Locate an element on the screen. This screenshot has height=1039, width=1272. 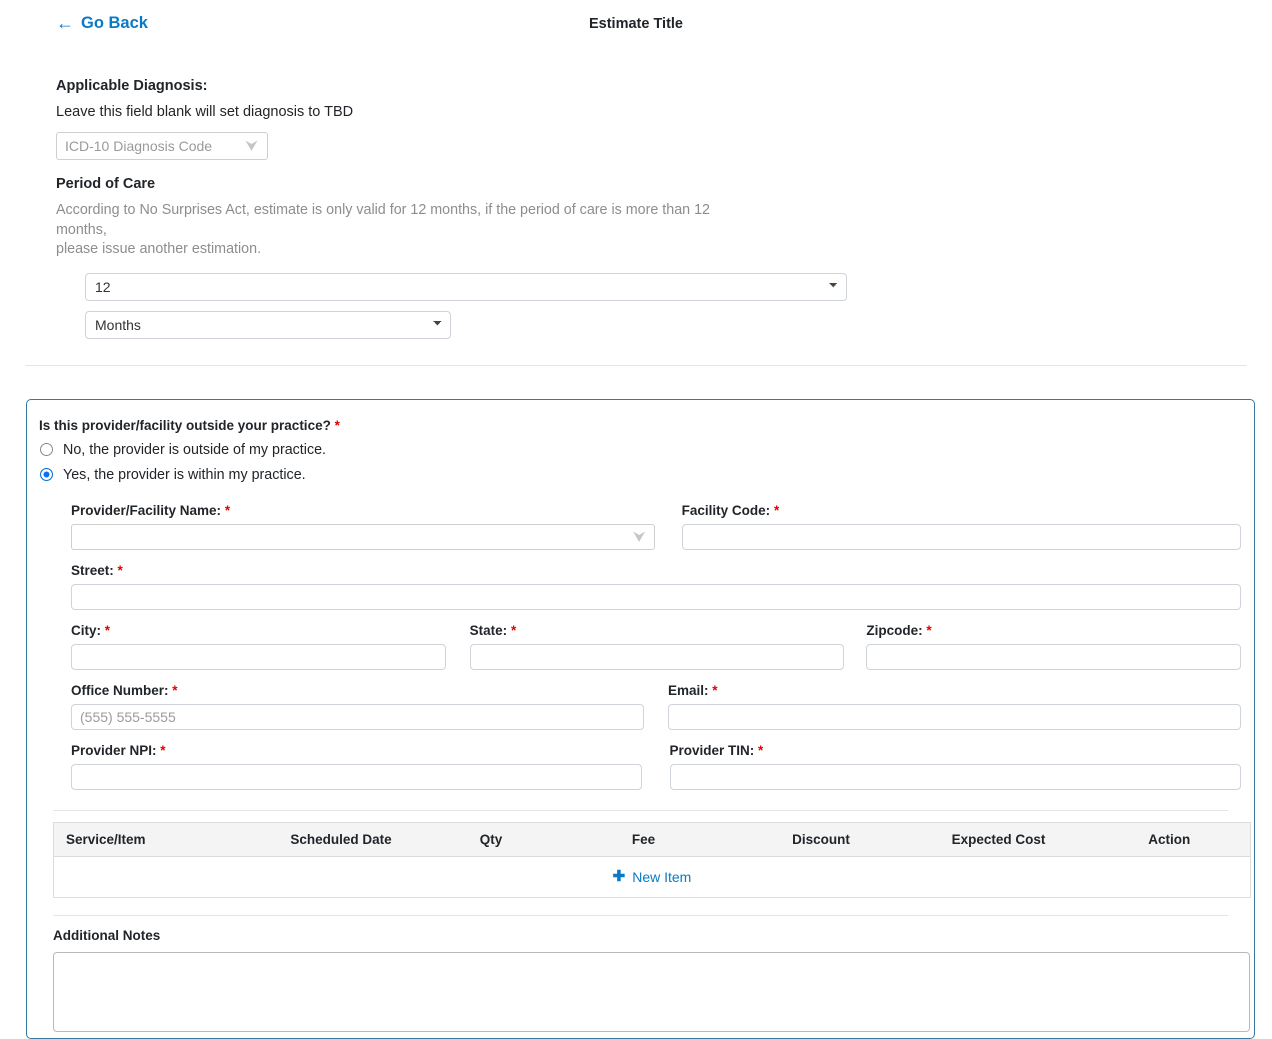
form-row-city-state-zip: City: * State: * Zipcode: * is located at coordinates (656, 646).